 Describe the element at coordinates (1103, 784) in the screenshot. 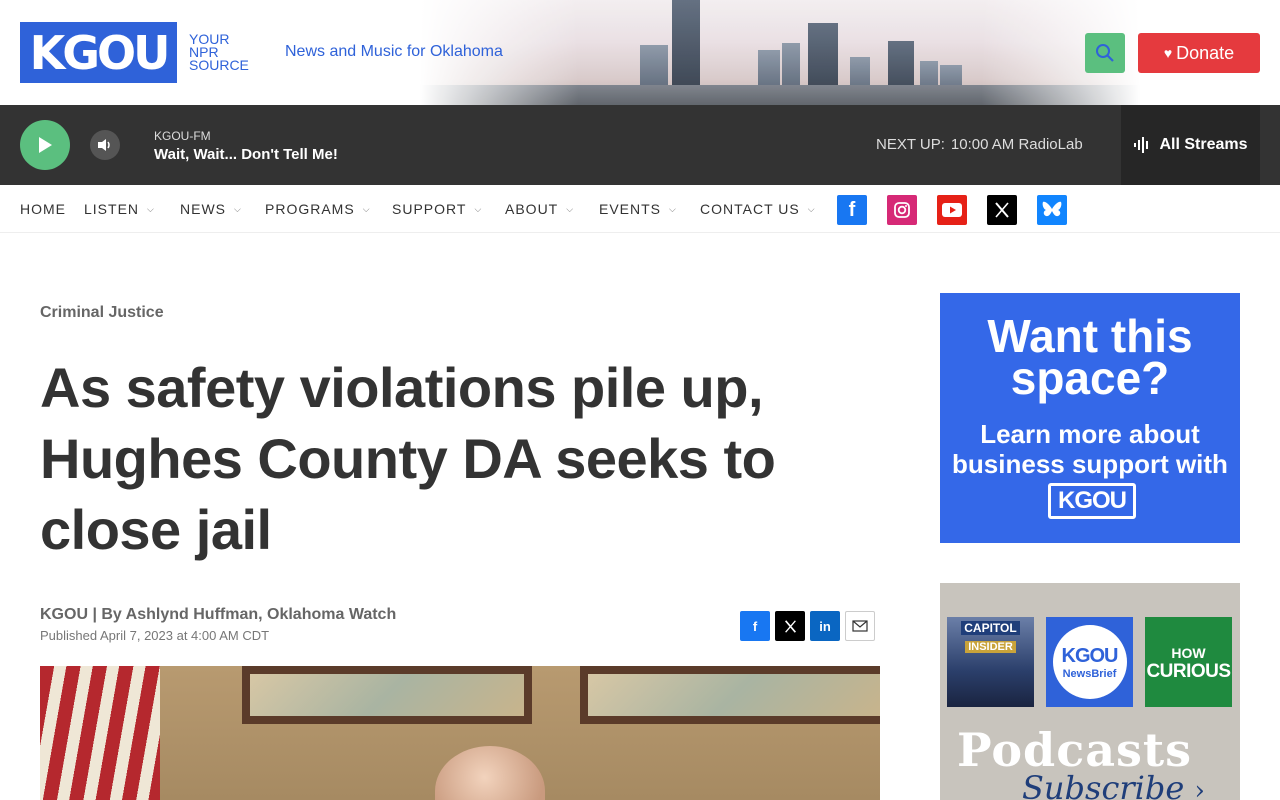

I see `subscribe-label: Subscribe` at that location.